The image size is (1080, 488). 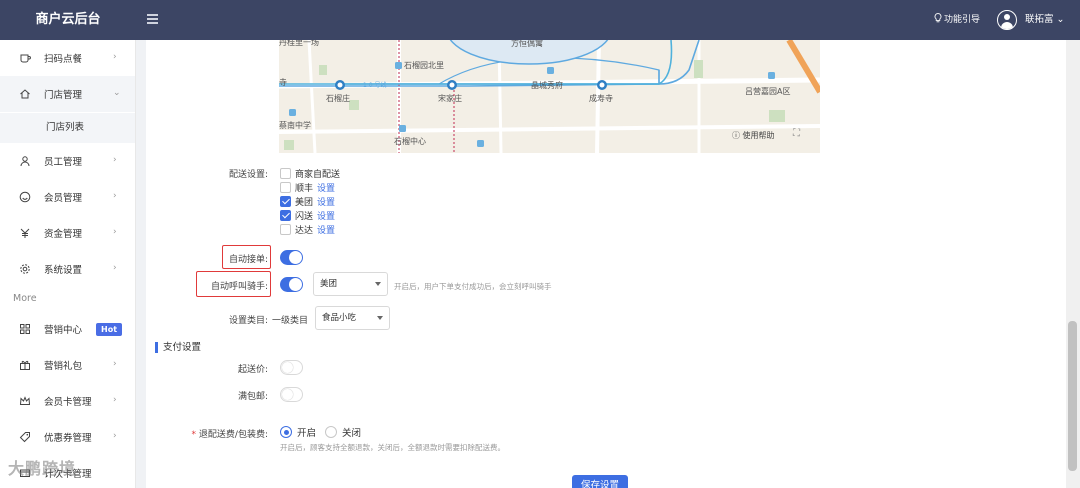 What do you see at coordinates (424, 65) in the screenshot?
I see `map-label: 石榴园北里` at bounding box center [424, 65].